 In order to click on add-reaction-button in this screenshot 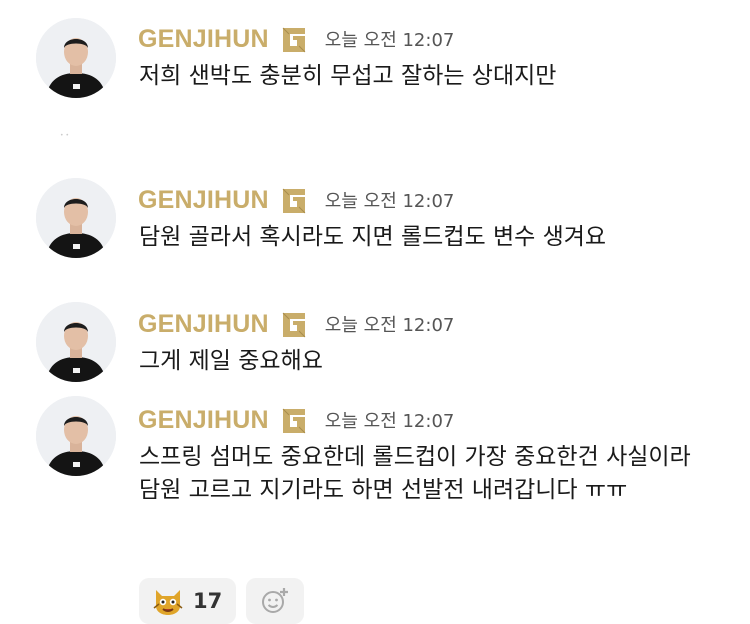, I will do `click(275, 601)`.